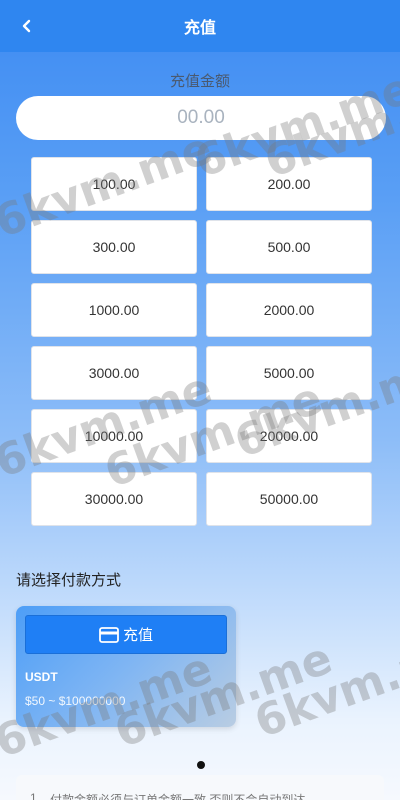 This screenshot has height=800, width=400. I want to click on amount-option-button: 5000.00, so click(289, 373).